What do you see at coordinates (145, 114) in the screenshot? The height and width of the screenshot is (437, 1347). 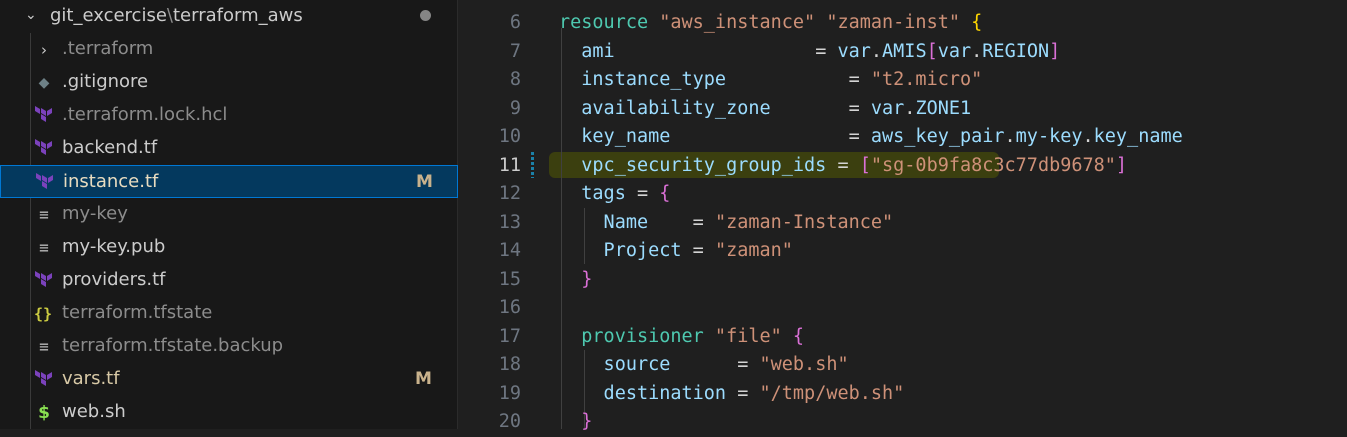 I see `file-name: .terraform.lock.hcl` at bounding box center [145, 114].